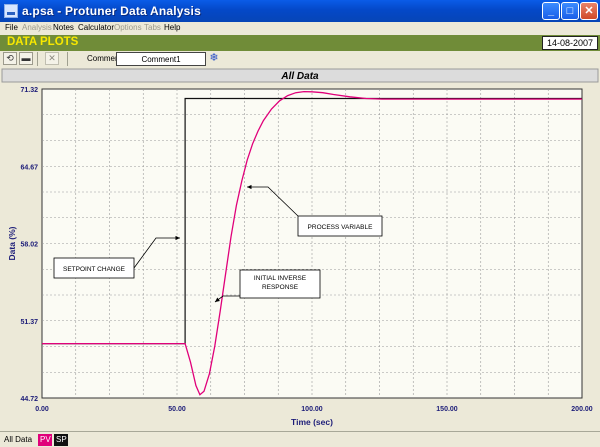 Image resolution: width=600 pixels, height=447 pixels. I want to click on y-tick-label: 71.32, so click(29, 90).